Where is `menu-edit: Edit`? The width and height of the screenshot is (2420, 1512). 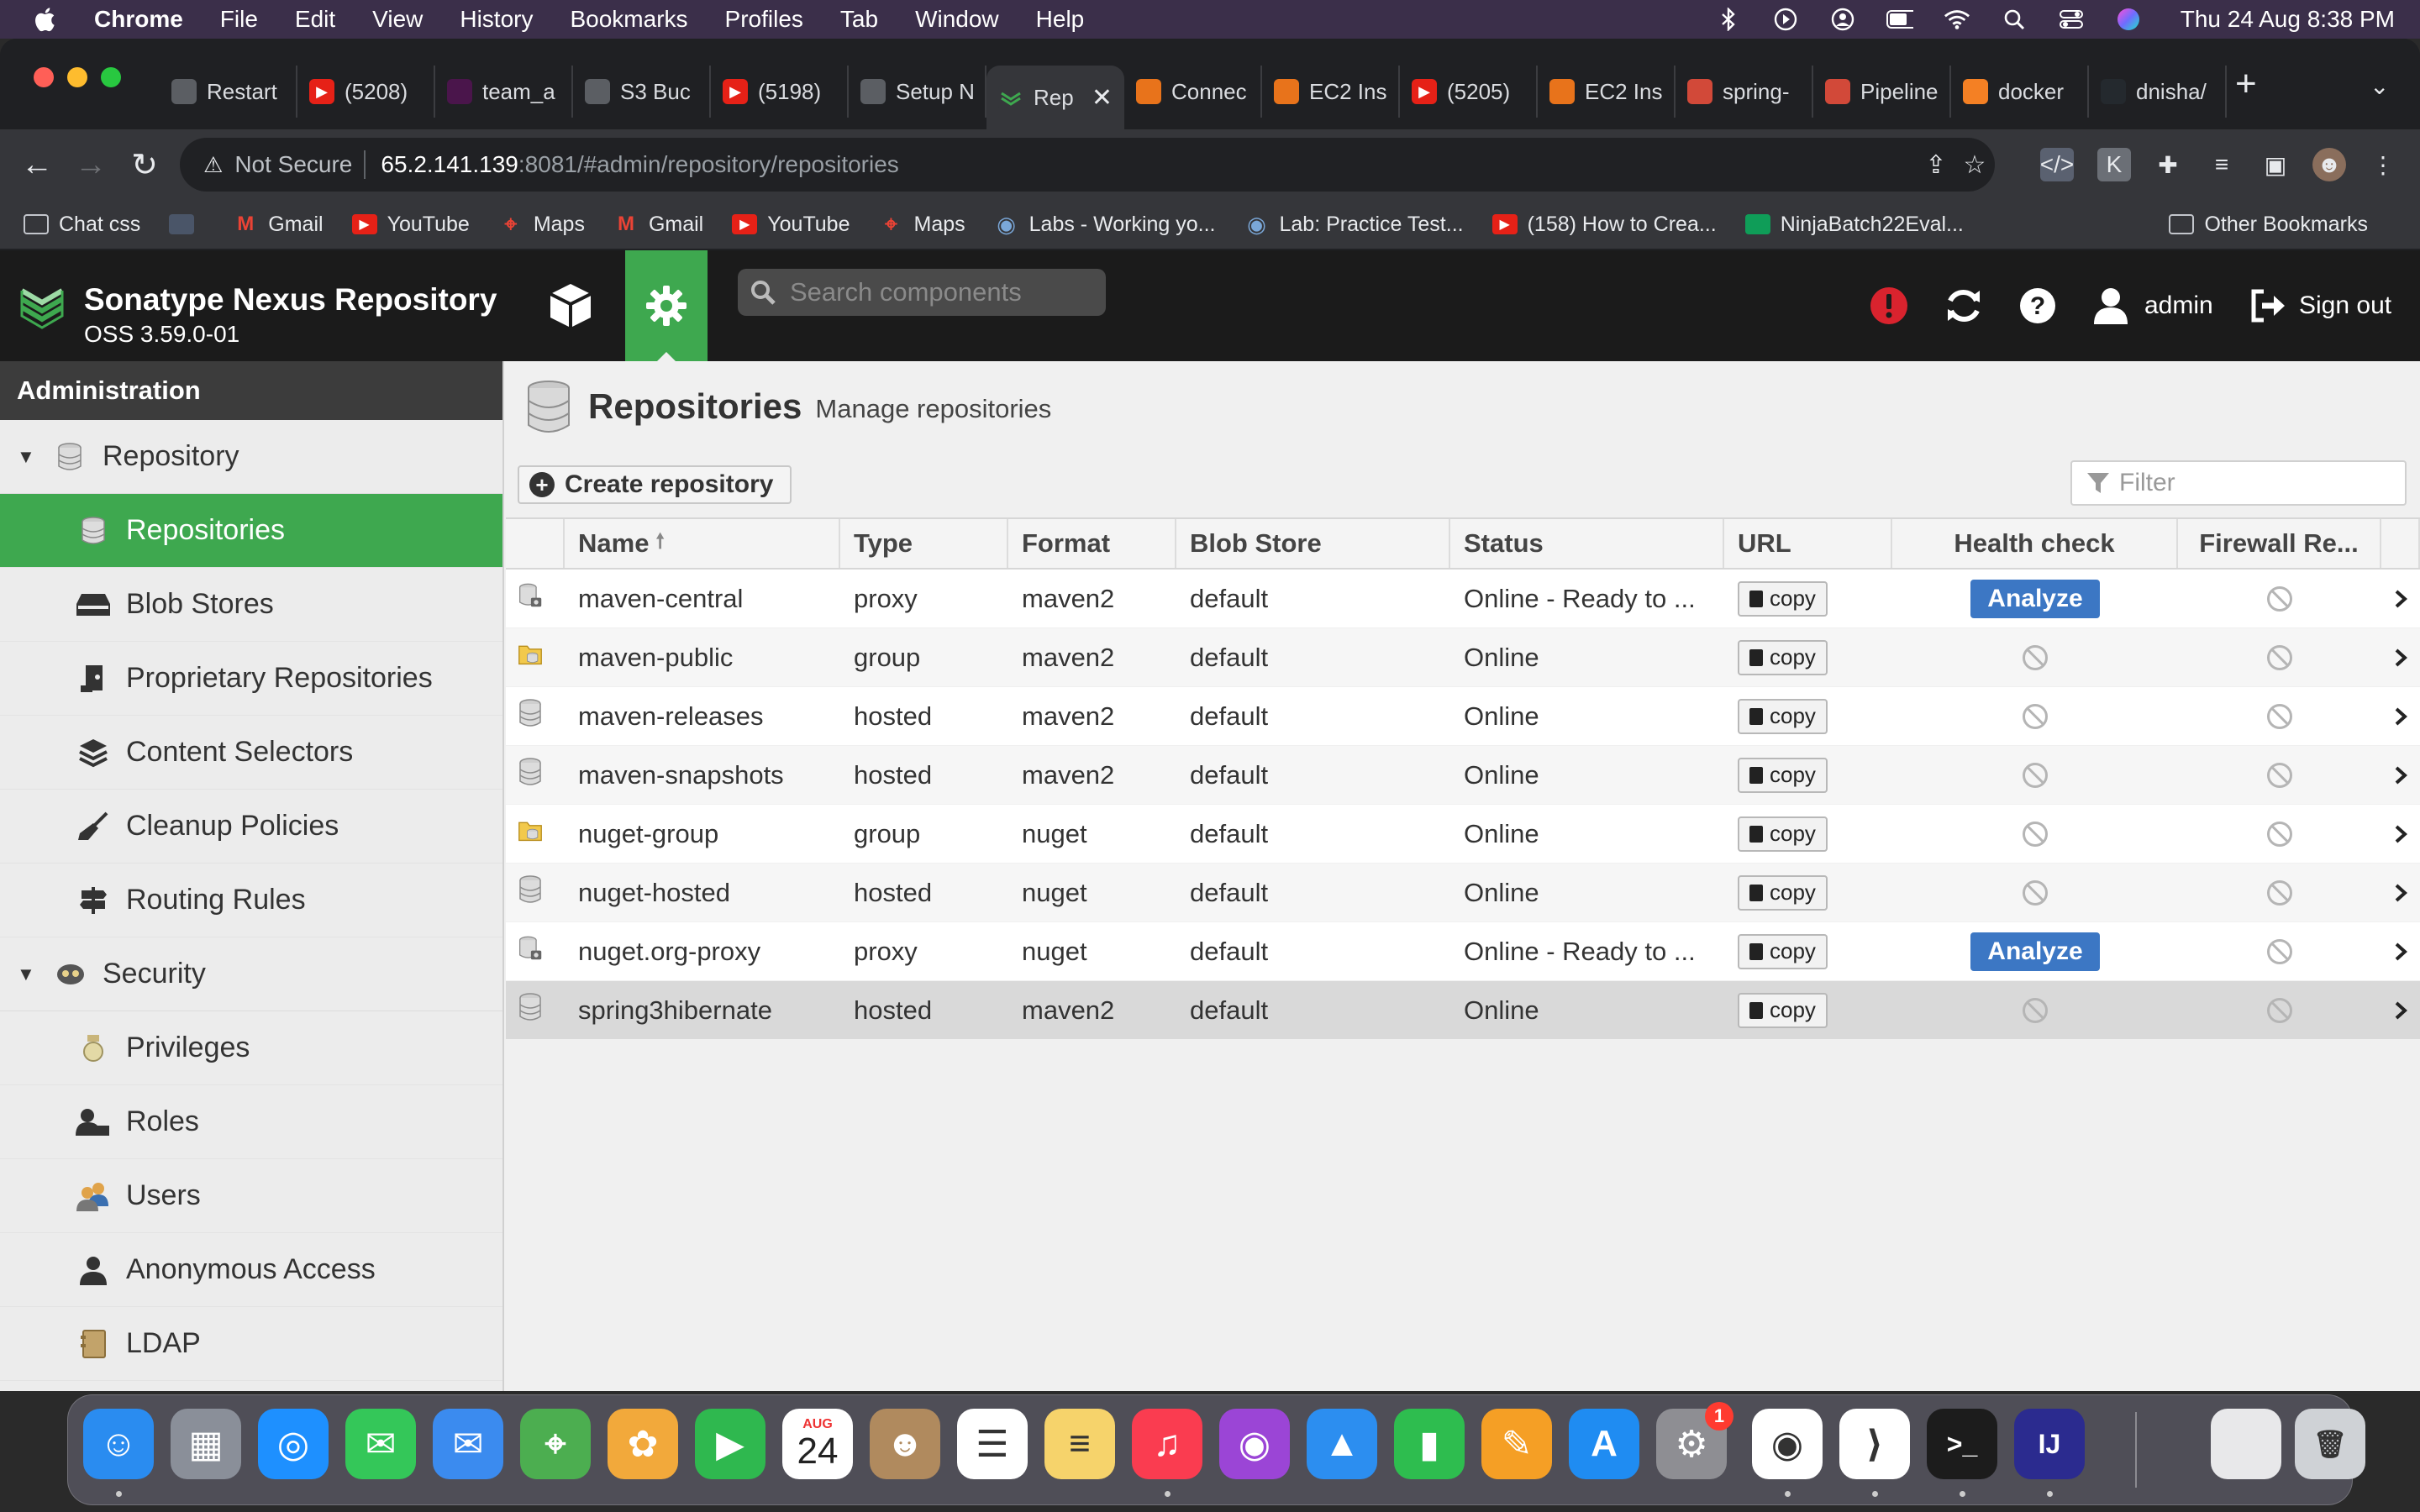
menu-edit: Edit is located at coordinates (315, 19).